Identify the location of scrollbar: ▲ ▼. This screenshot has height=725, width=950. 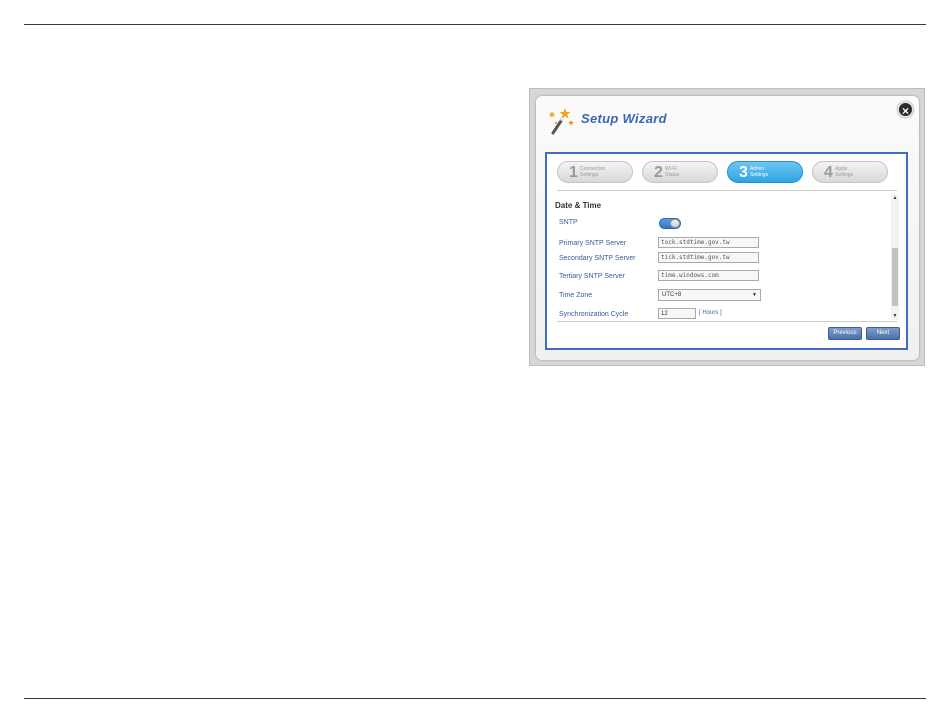
(895, 257).